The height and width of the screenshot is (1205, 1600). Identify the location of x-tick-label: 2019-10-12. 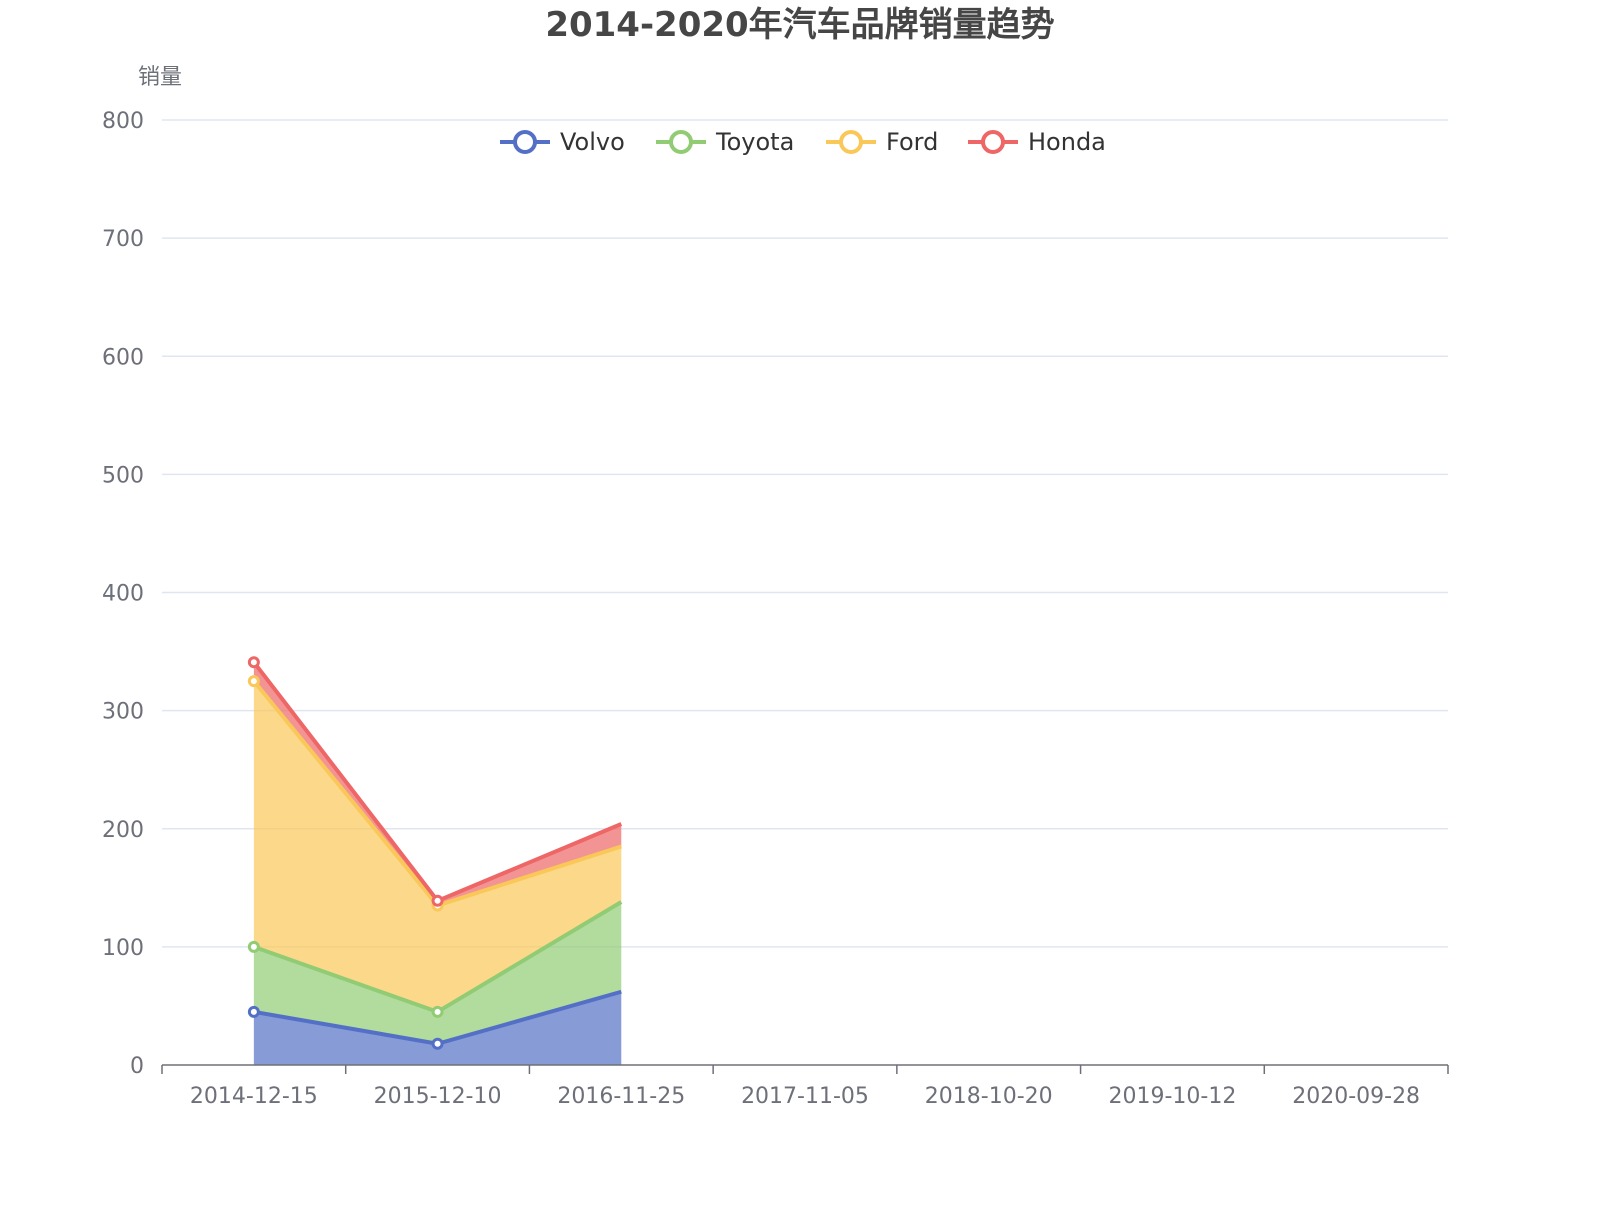
(1172, 1096).